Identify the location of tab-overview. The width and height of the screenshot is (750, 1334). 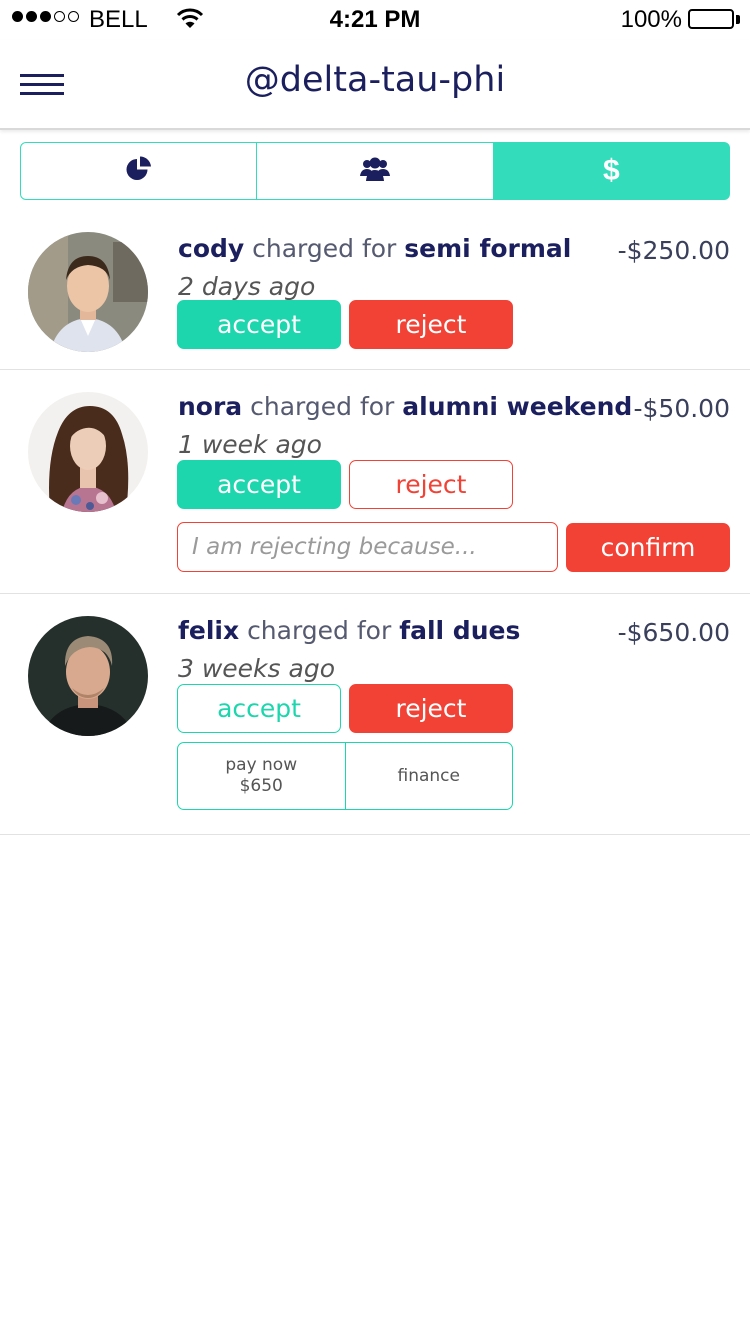
(139, 171).